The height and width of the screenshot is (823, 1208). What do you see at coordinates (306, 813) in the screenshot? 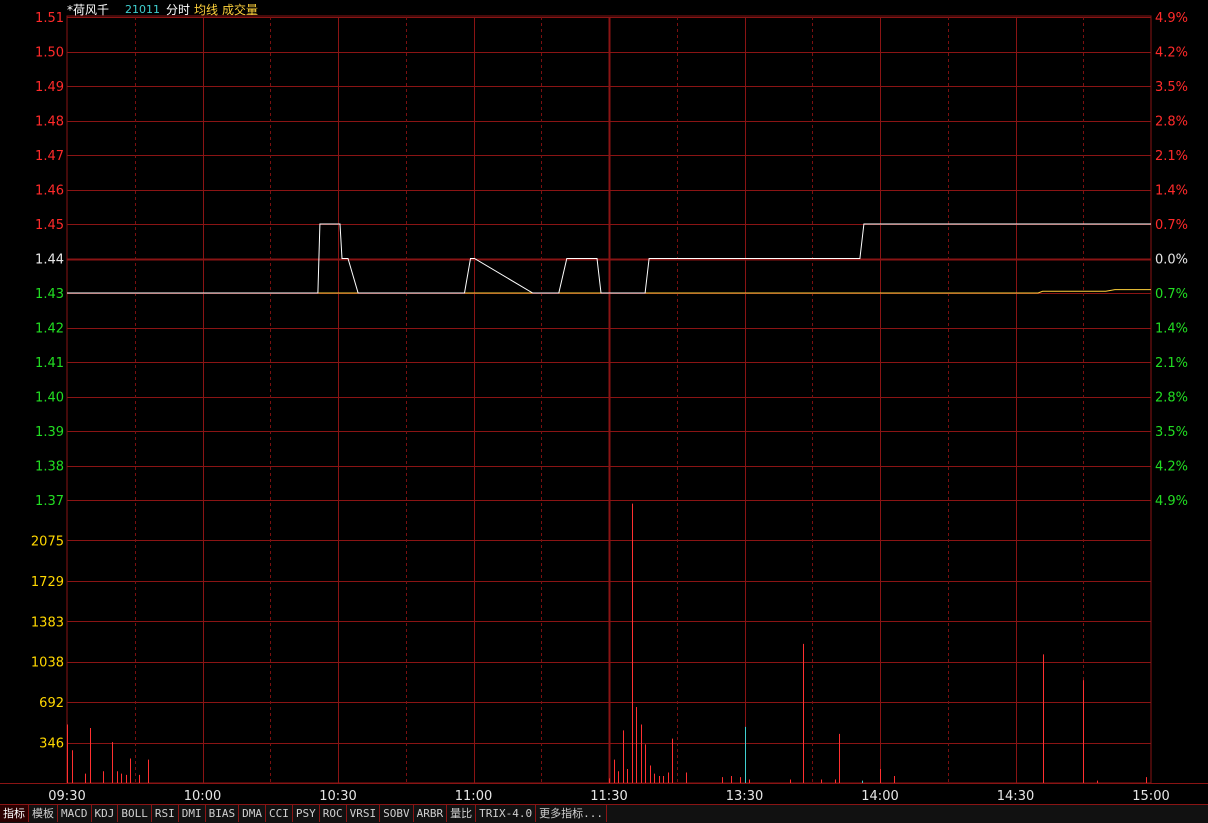
I see `indicator-tab: PSY` at bounding box center [306, 813].